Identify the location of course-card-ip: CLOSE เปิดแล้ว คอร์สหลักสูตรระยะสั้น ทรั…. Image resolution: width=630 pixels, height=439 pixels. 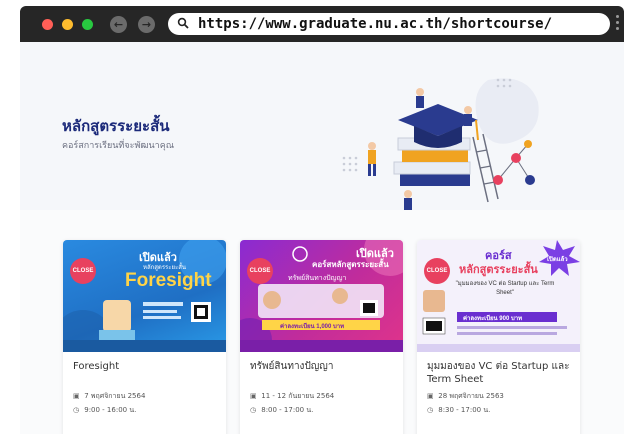
(321, 337).